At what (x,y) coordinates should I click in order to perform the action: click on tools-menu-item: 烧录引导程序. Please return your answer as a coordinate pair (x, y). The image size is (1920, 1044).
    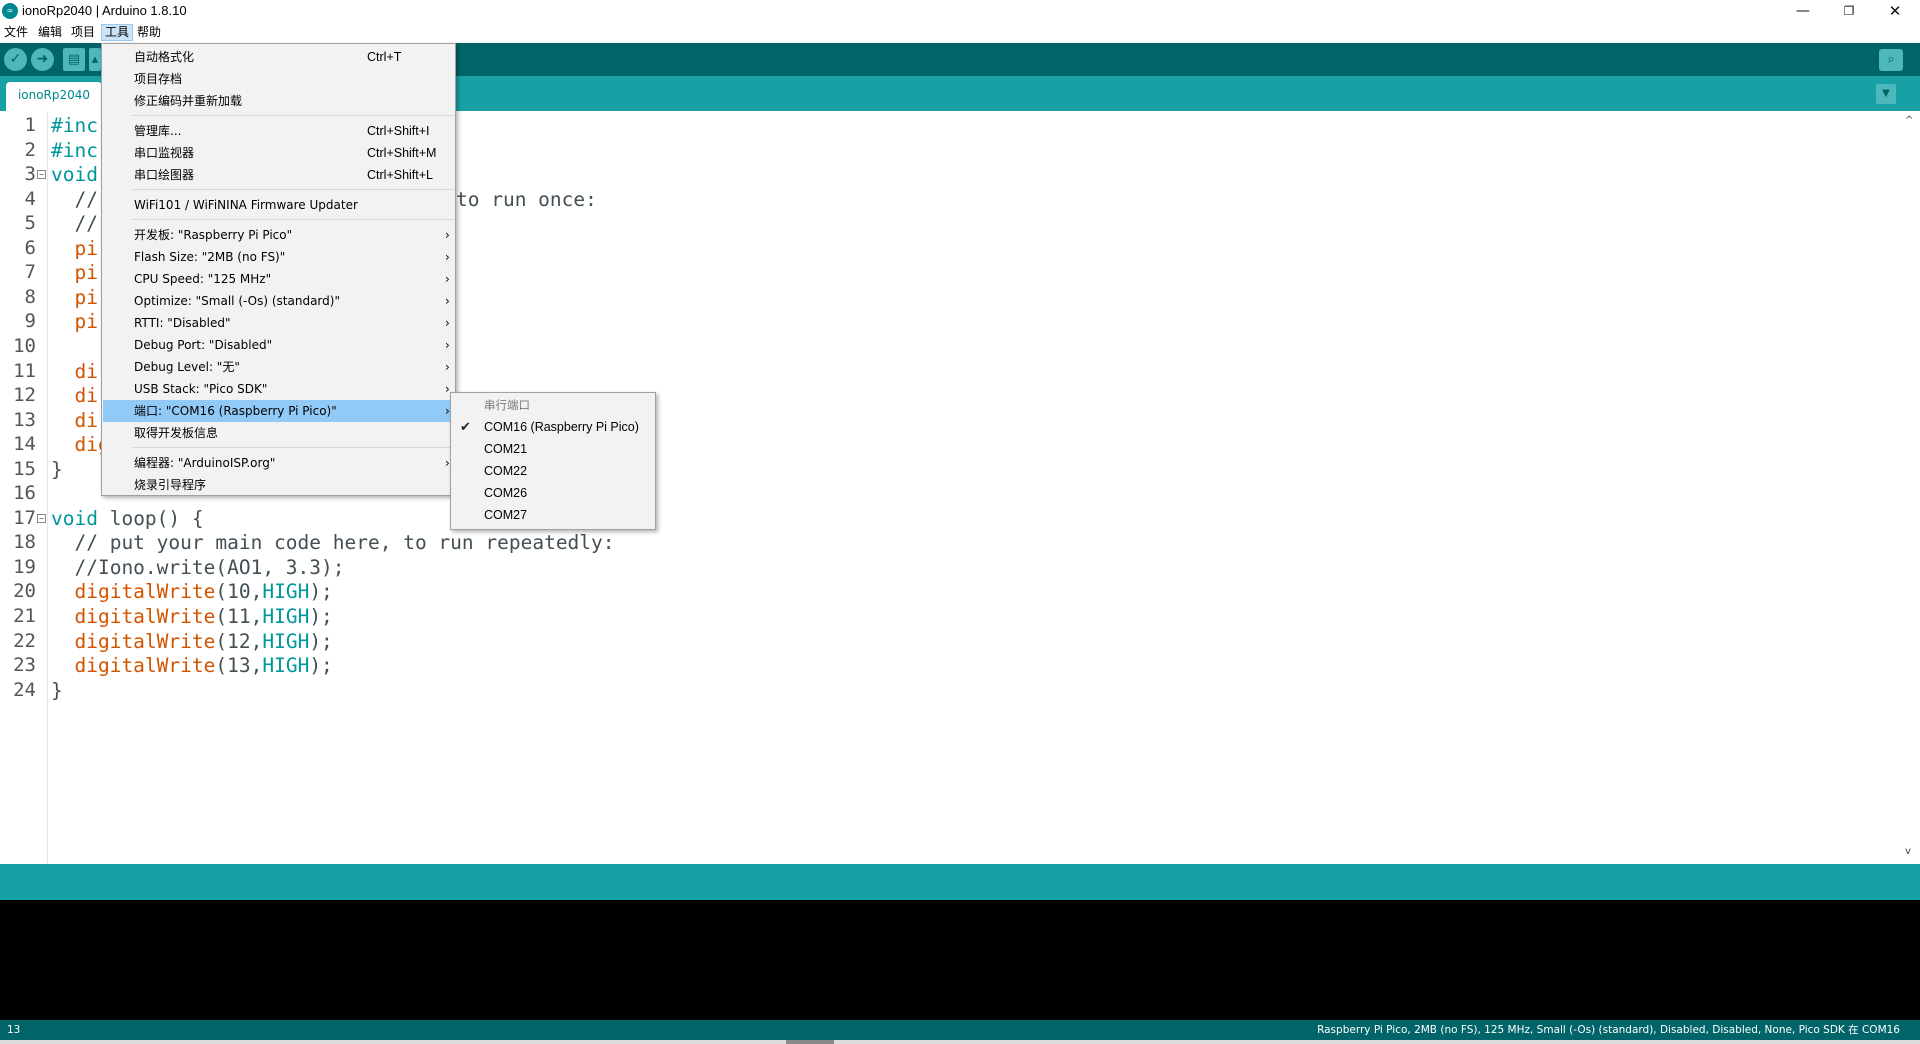
    Looking at the image, I should click on (278, 485).